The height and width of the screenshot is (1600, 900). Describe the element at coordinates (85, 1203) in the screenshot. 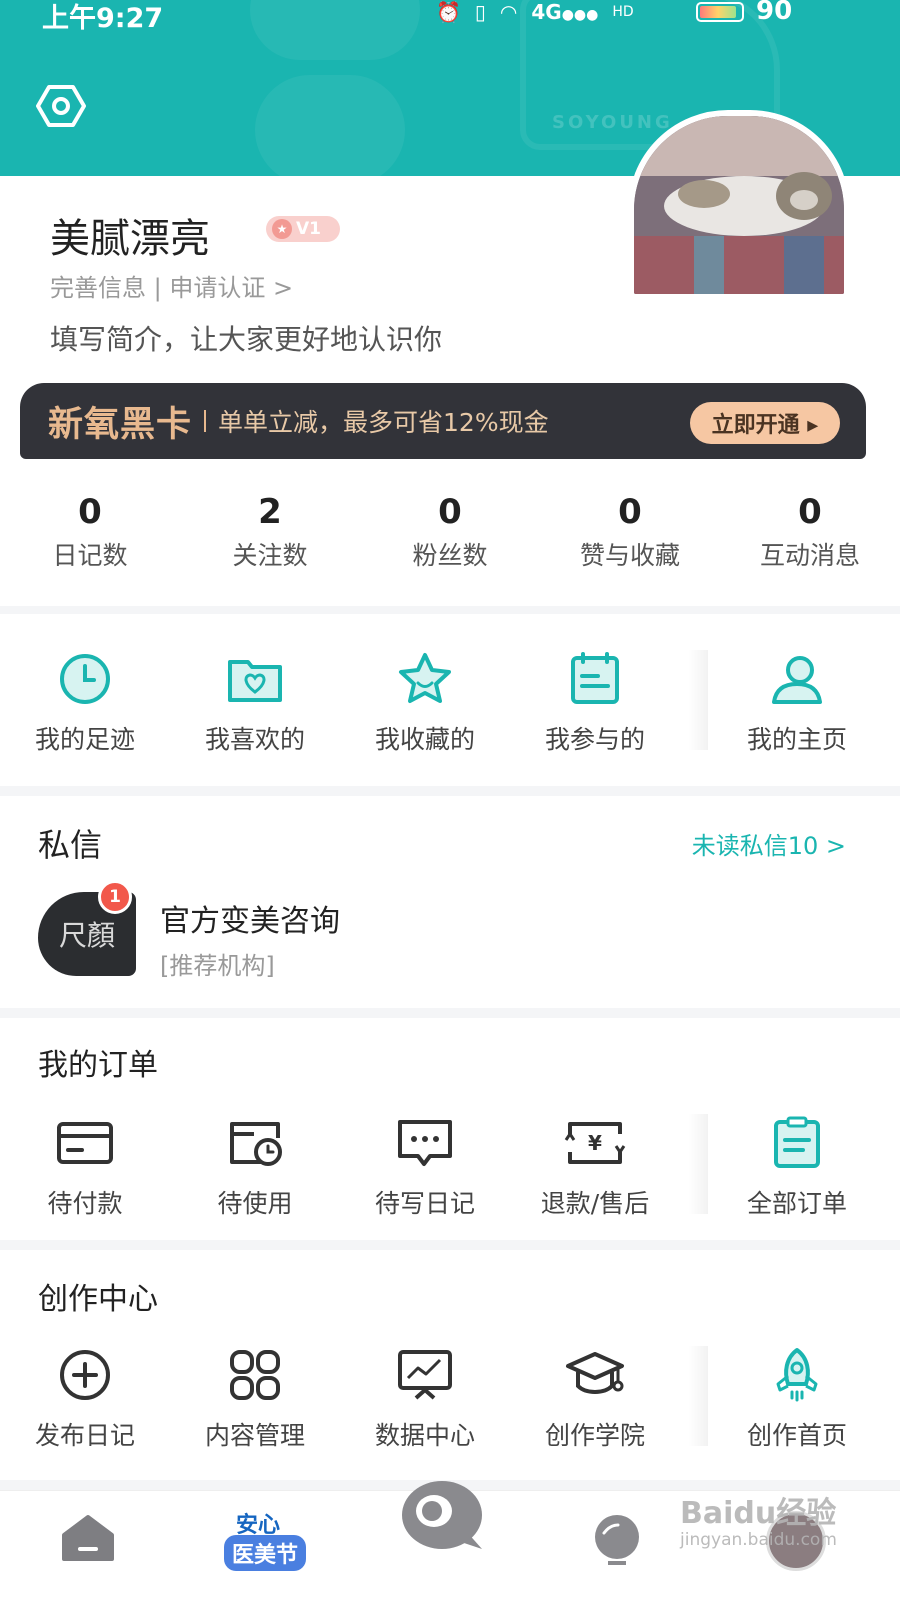

I see `order-label: 待付款` at that location.